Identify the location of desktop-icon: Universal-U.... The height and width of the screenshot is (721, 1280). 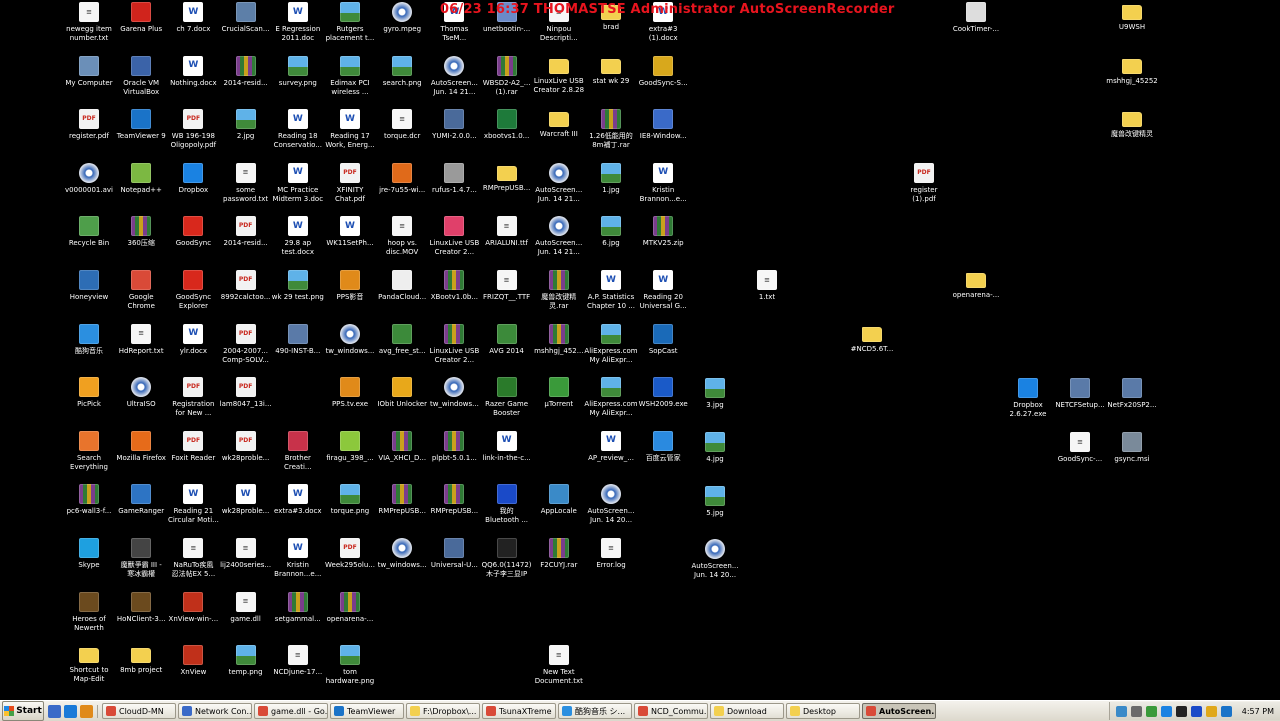
(454, 562).